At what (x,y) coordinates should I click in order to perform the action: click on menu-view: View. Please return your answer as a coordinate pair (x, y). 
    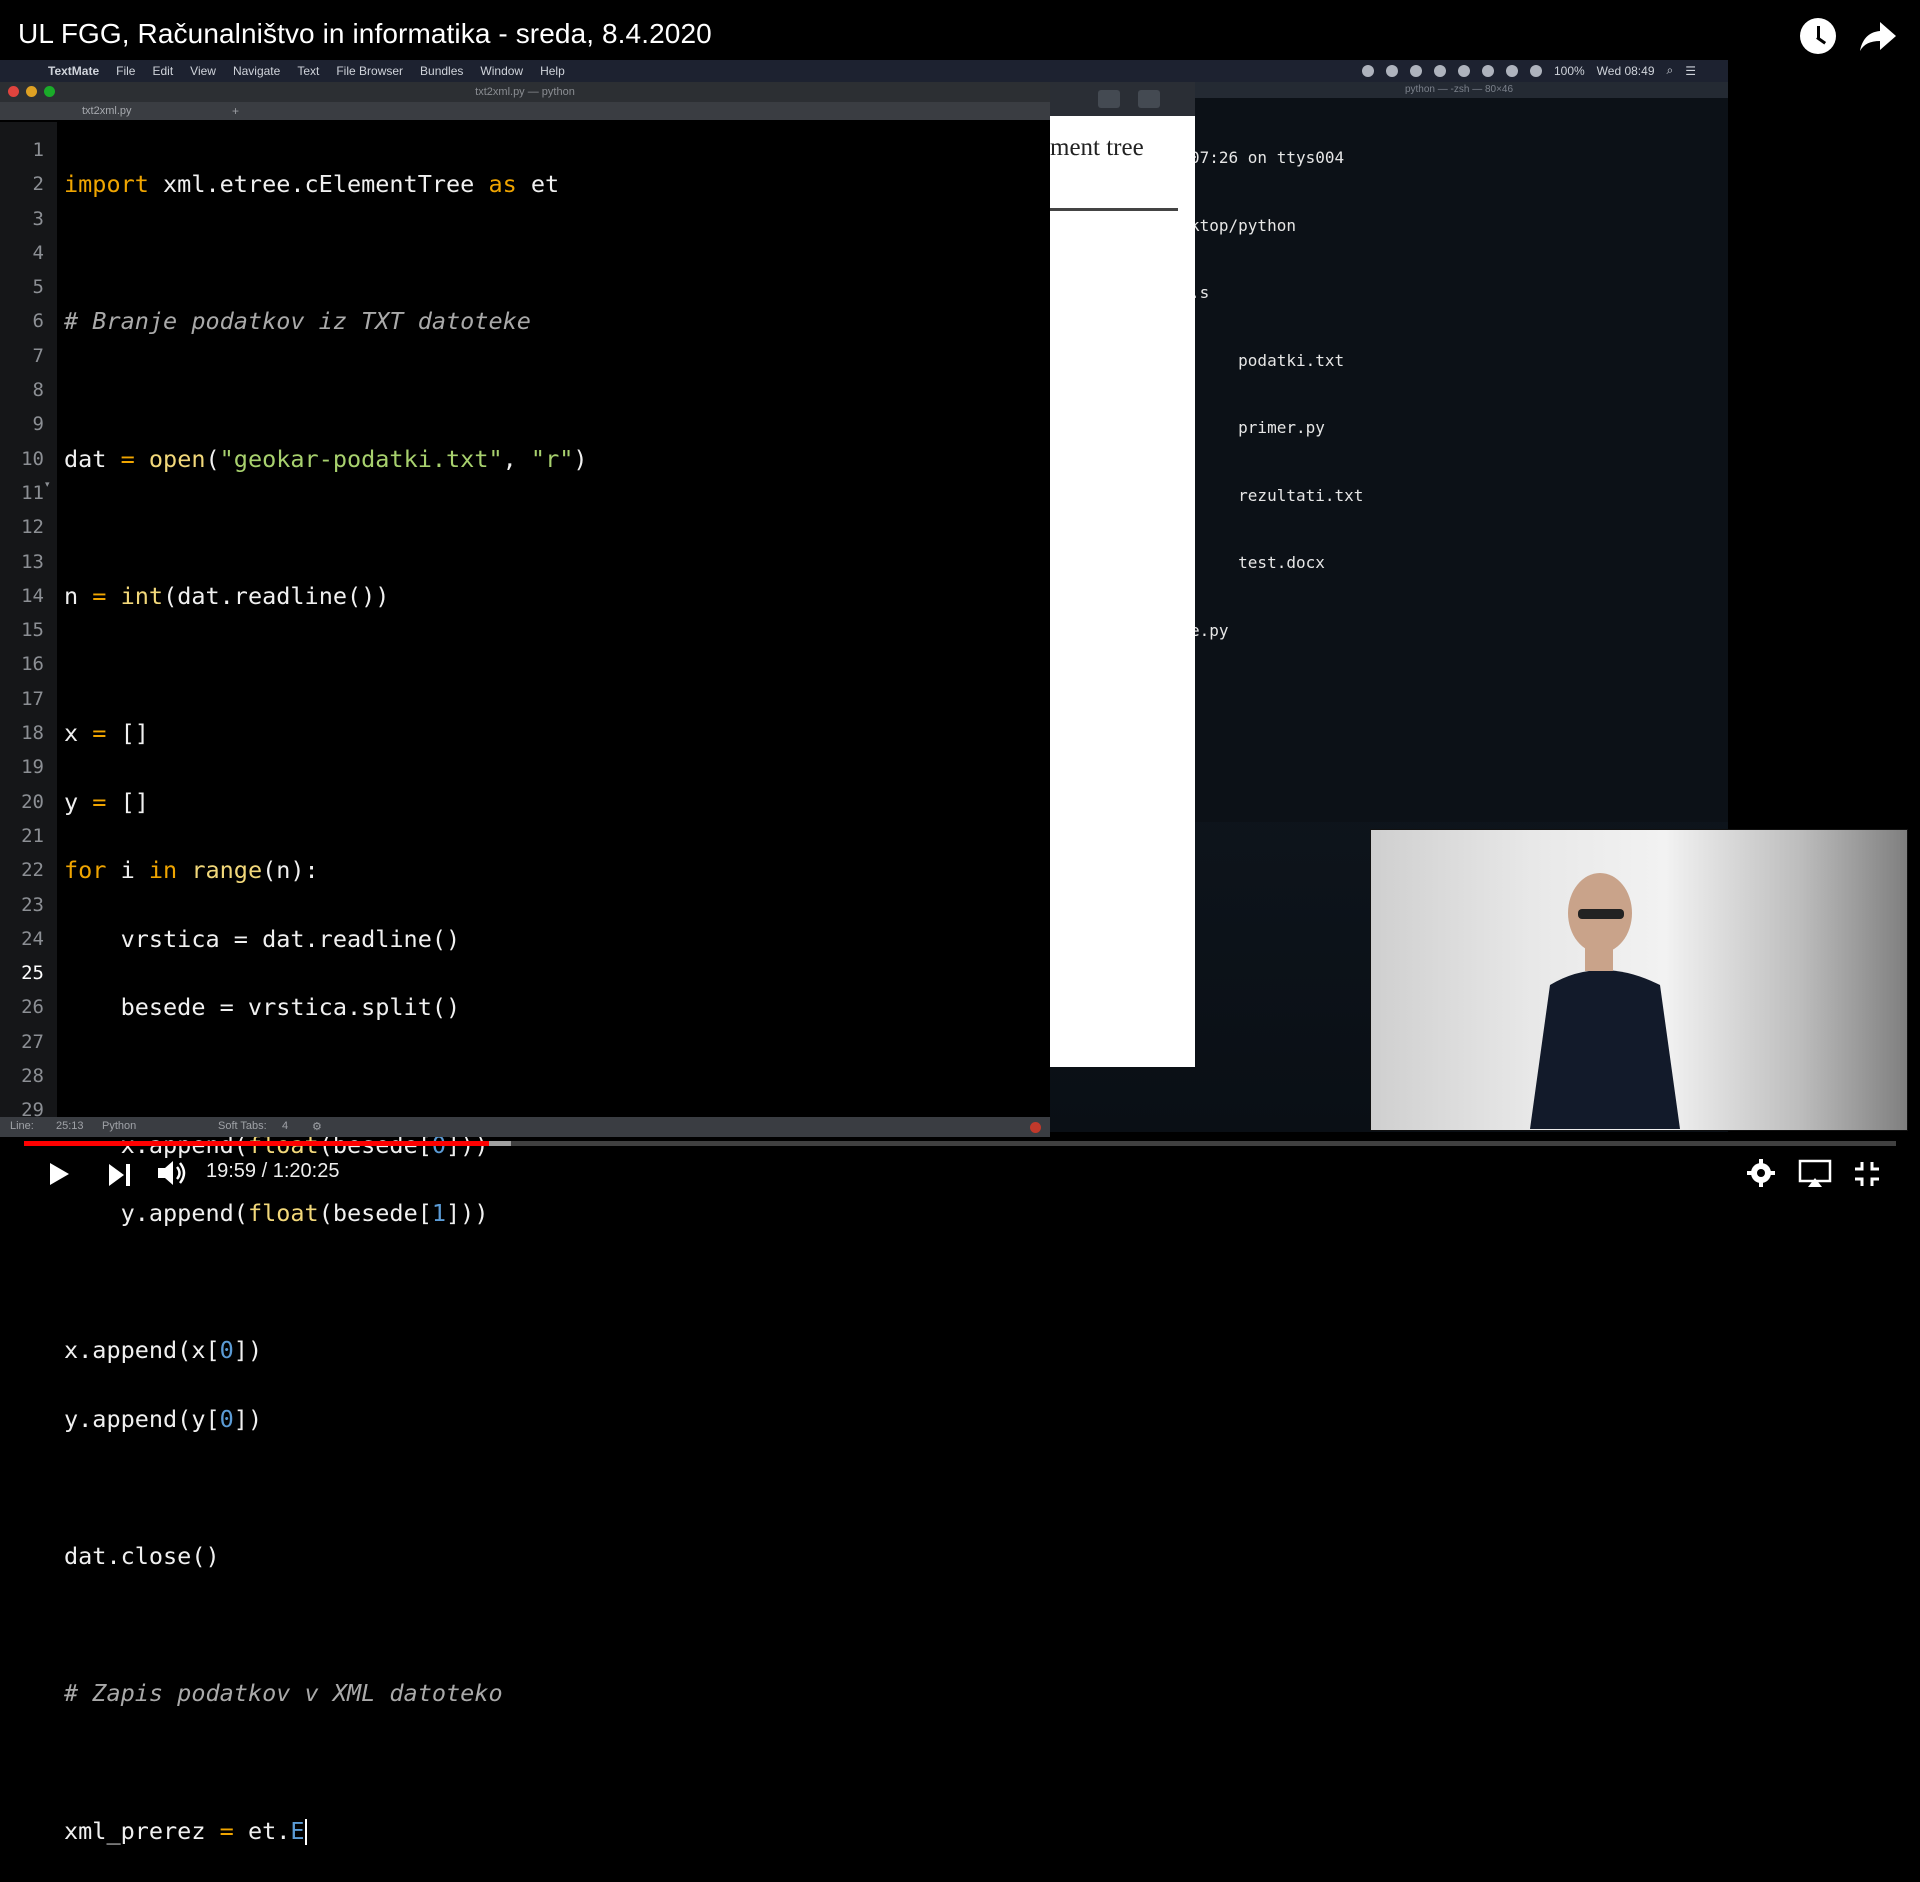
    Looking at the image, I should click on (203, 71).